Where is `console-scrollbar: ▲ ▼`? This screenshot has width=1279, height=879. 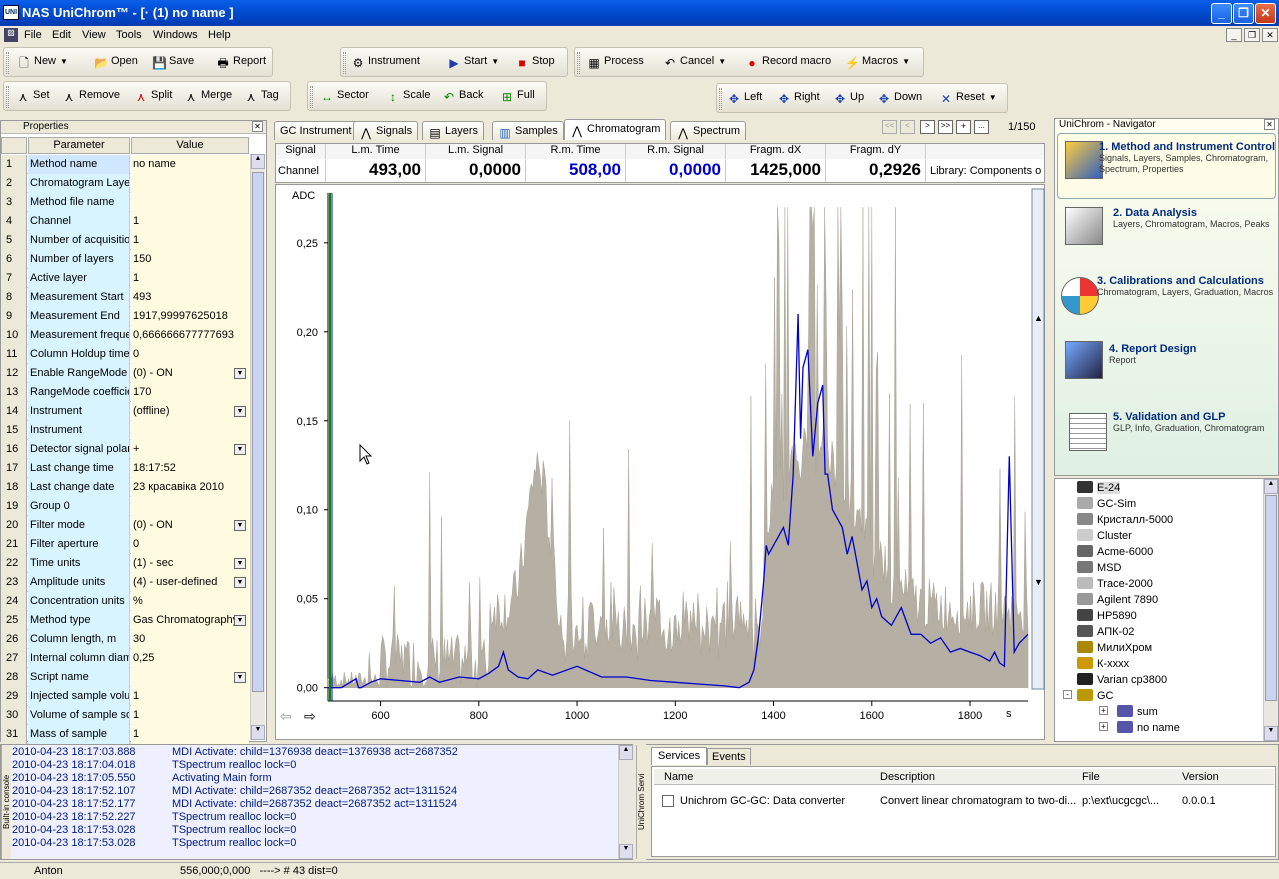 console-scrollbar: ▲ ▼ is located at coordinates (625, 802).